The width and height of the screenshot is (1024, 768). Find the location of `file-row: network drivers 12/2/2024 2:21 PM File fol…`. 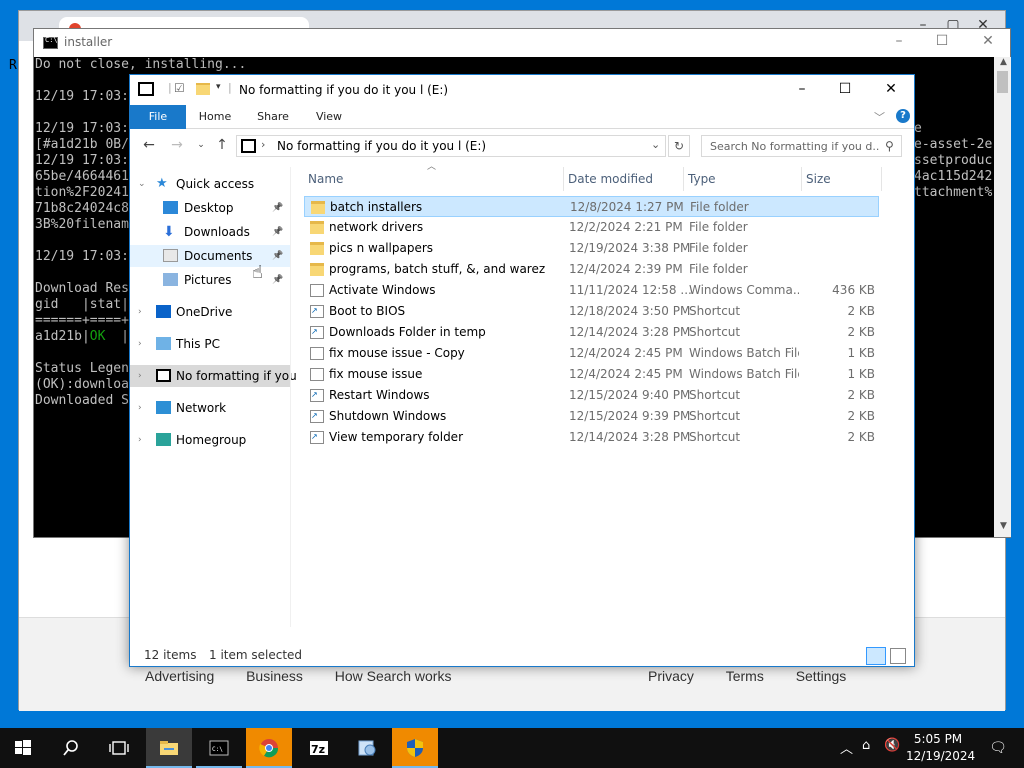

file-row: network drivers 12/2/2024 2:21 PM File fol… is located at coordinates (591, 227).